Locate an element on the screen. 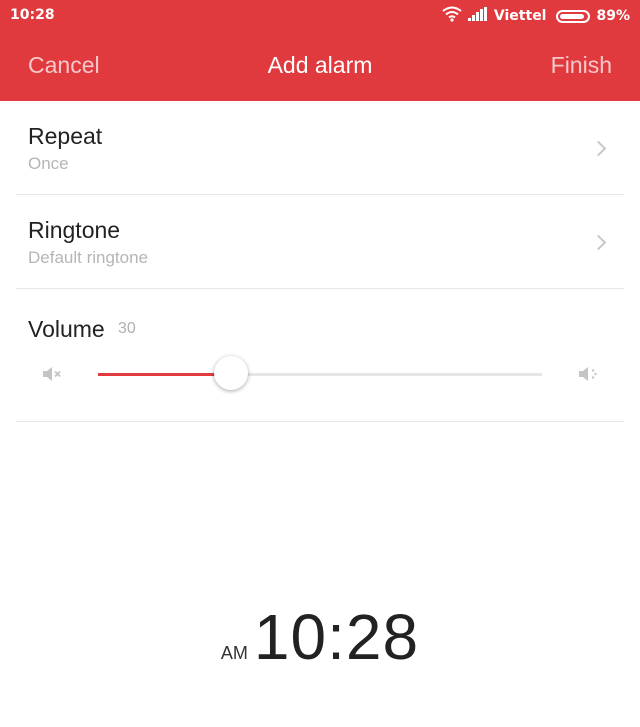 The width and height of the screenshot is (640, 727). volume-slider is located at coordinates (320, 373).